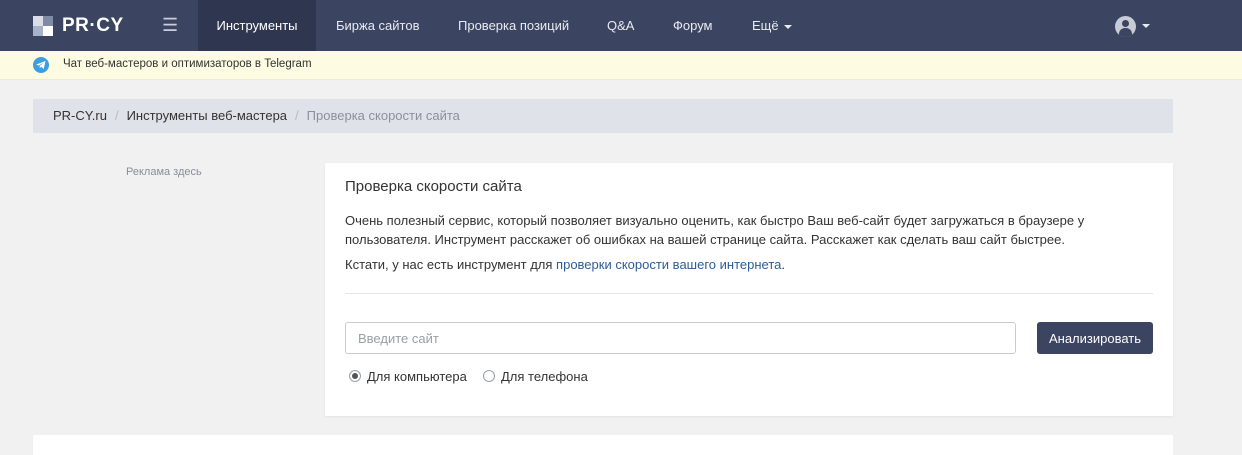 This screenshot has height=455, width=1242. What do you see at coordinates (668, 264) in the screenshot?
I see `internet-speed-link: проверки скорости вашего интернета` at bounding box center [668, 264].